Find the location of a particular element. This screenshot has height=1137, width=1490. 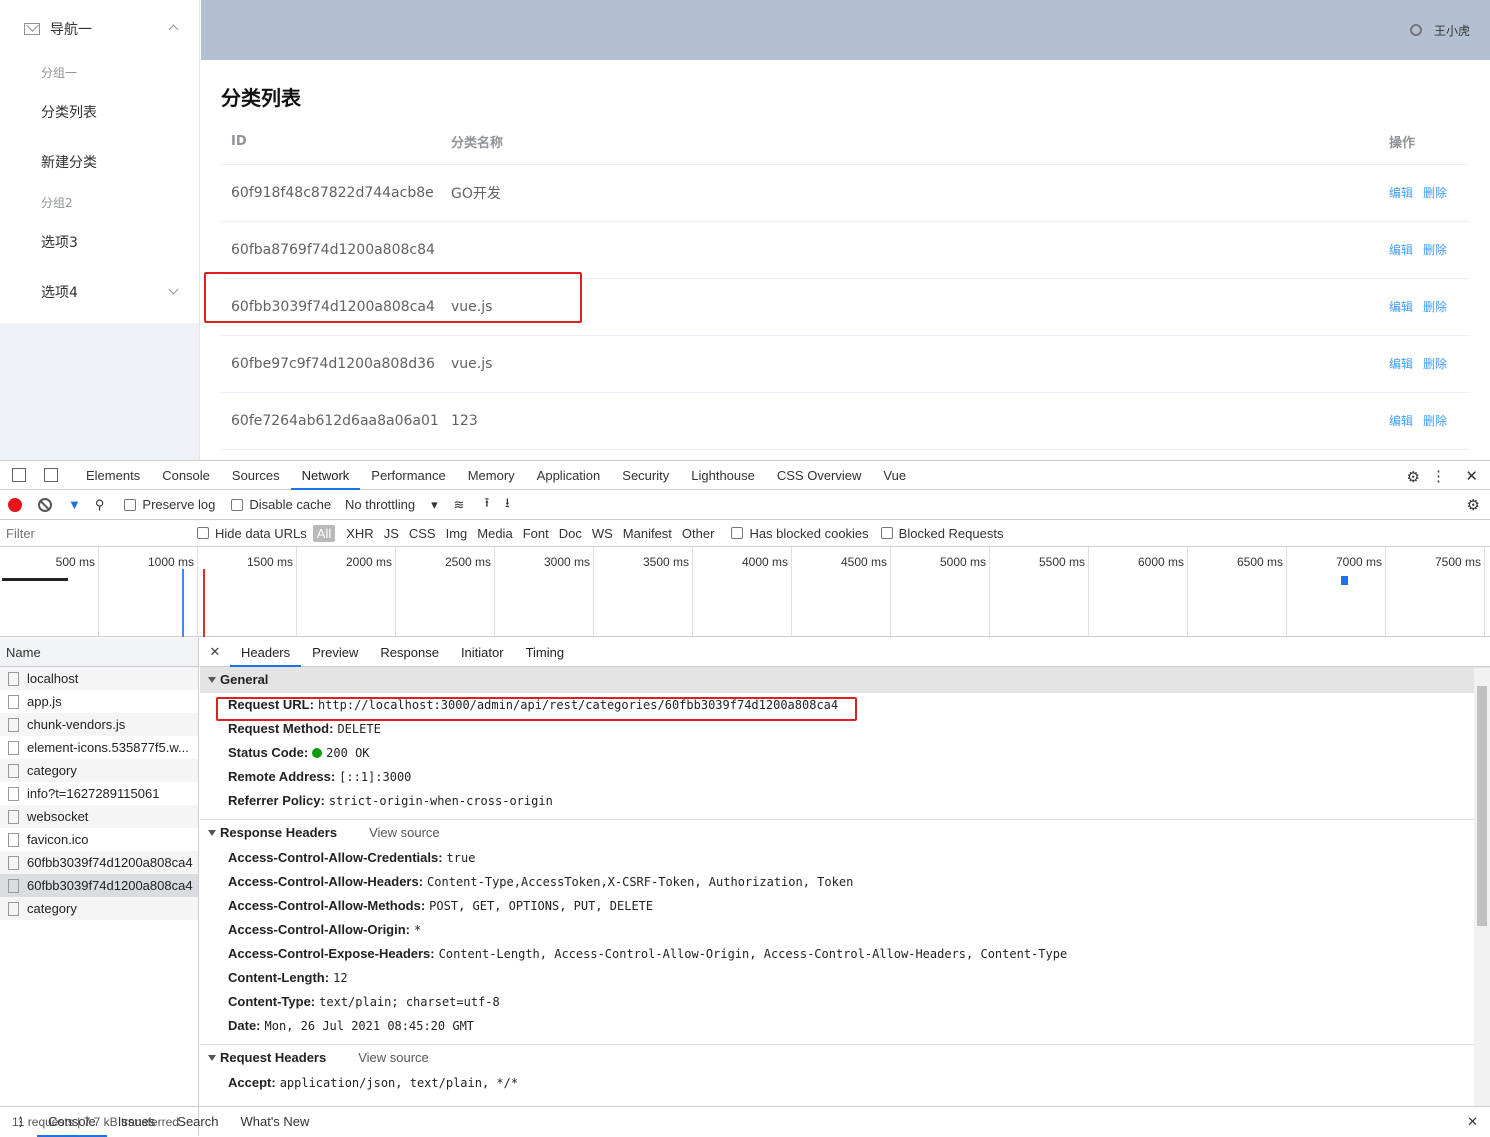

sidebar-item-new-category: 新建分类 is located at coordinates (99, 163).